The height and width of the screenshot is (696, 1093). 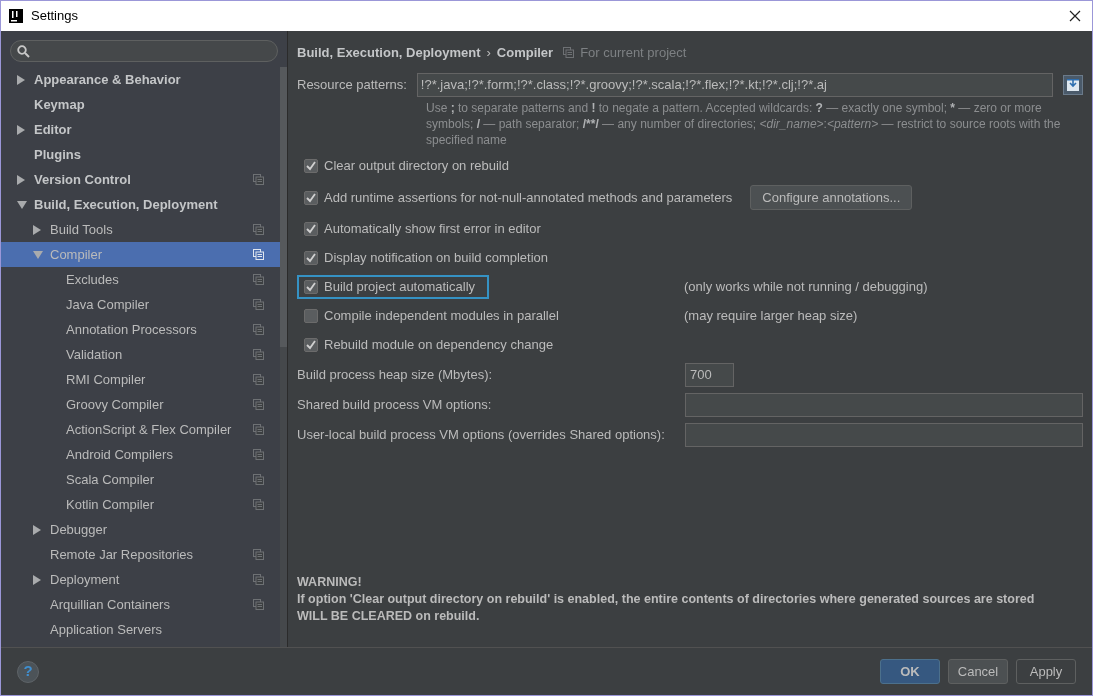 I want to click on tree-item-label: Android Compilers, so click(x=119, y=454).